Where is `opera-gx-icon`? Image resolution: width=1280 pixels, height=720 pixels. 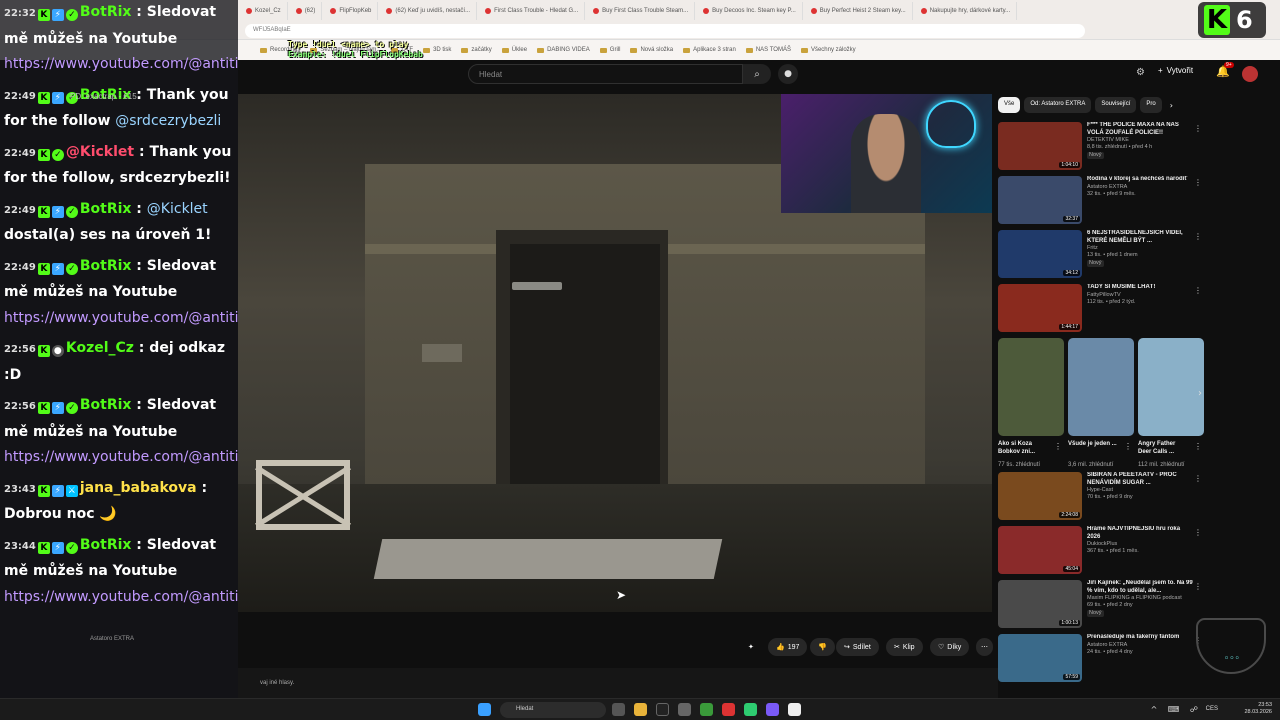
opera-gx-icon is located at coordinates (728, 709).